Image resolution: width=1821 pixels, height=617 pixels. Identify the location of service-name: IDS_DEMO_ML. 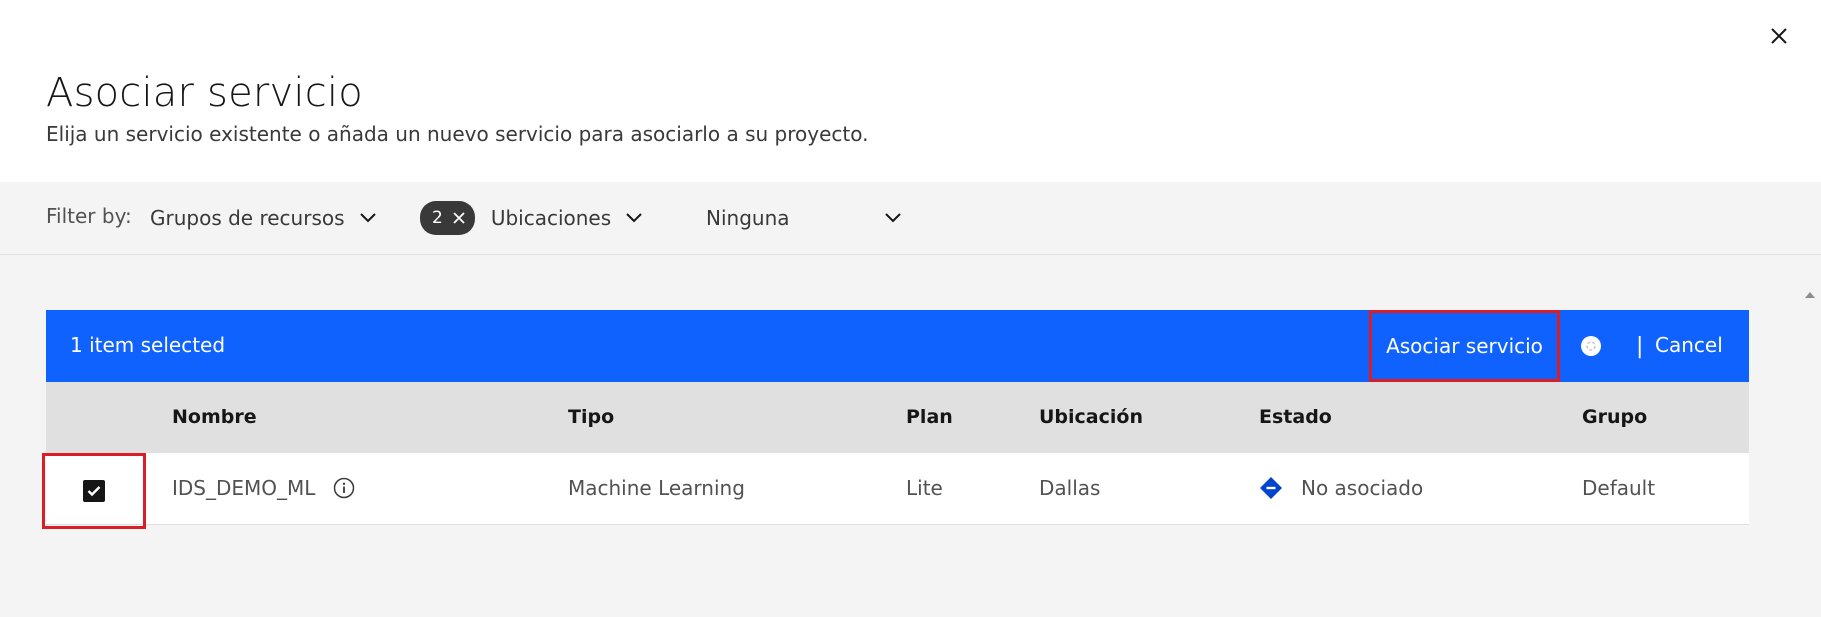
(244, 488).